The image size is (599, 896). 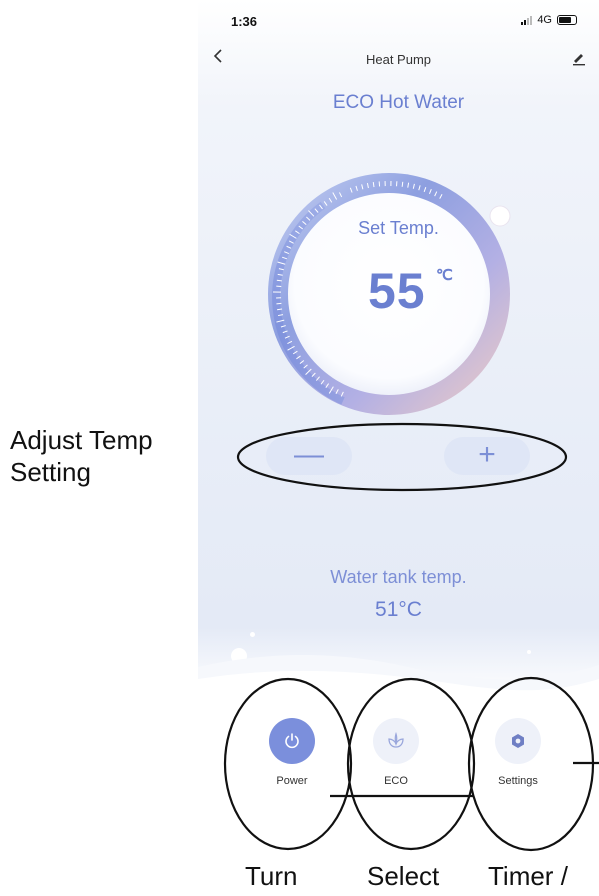 What do you see at coordinates (402, 457) in the screenshot?
I see `temp-buttons-highlight` at bounding box center [402, 457].